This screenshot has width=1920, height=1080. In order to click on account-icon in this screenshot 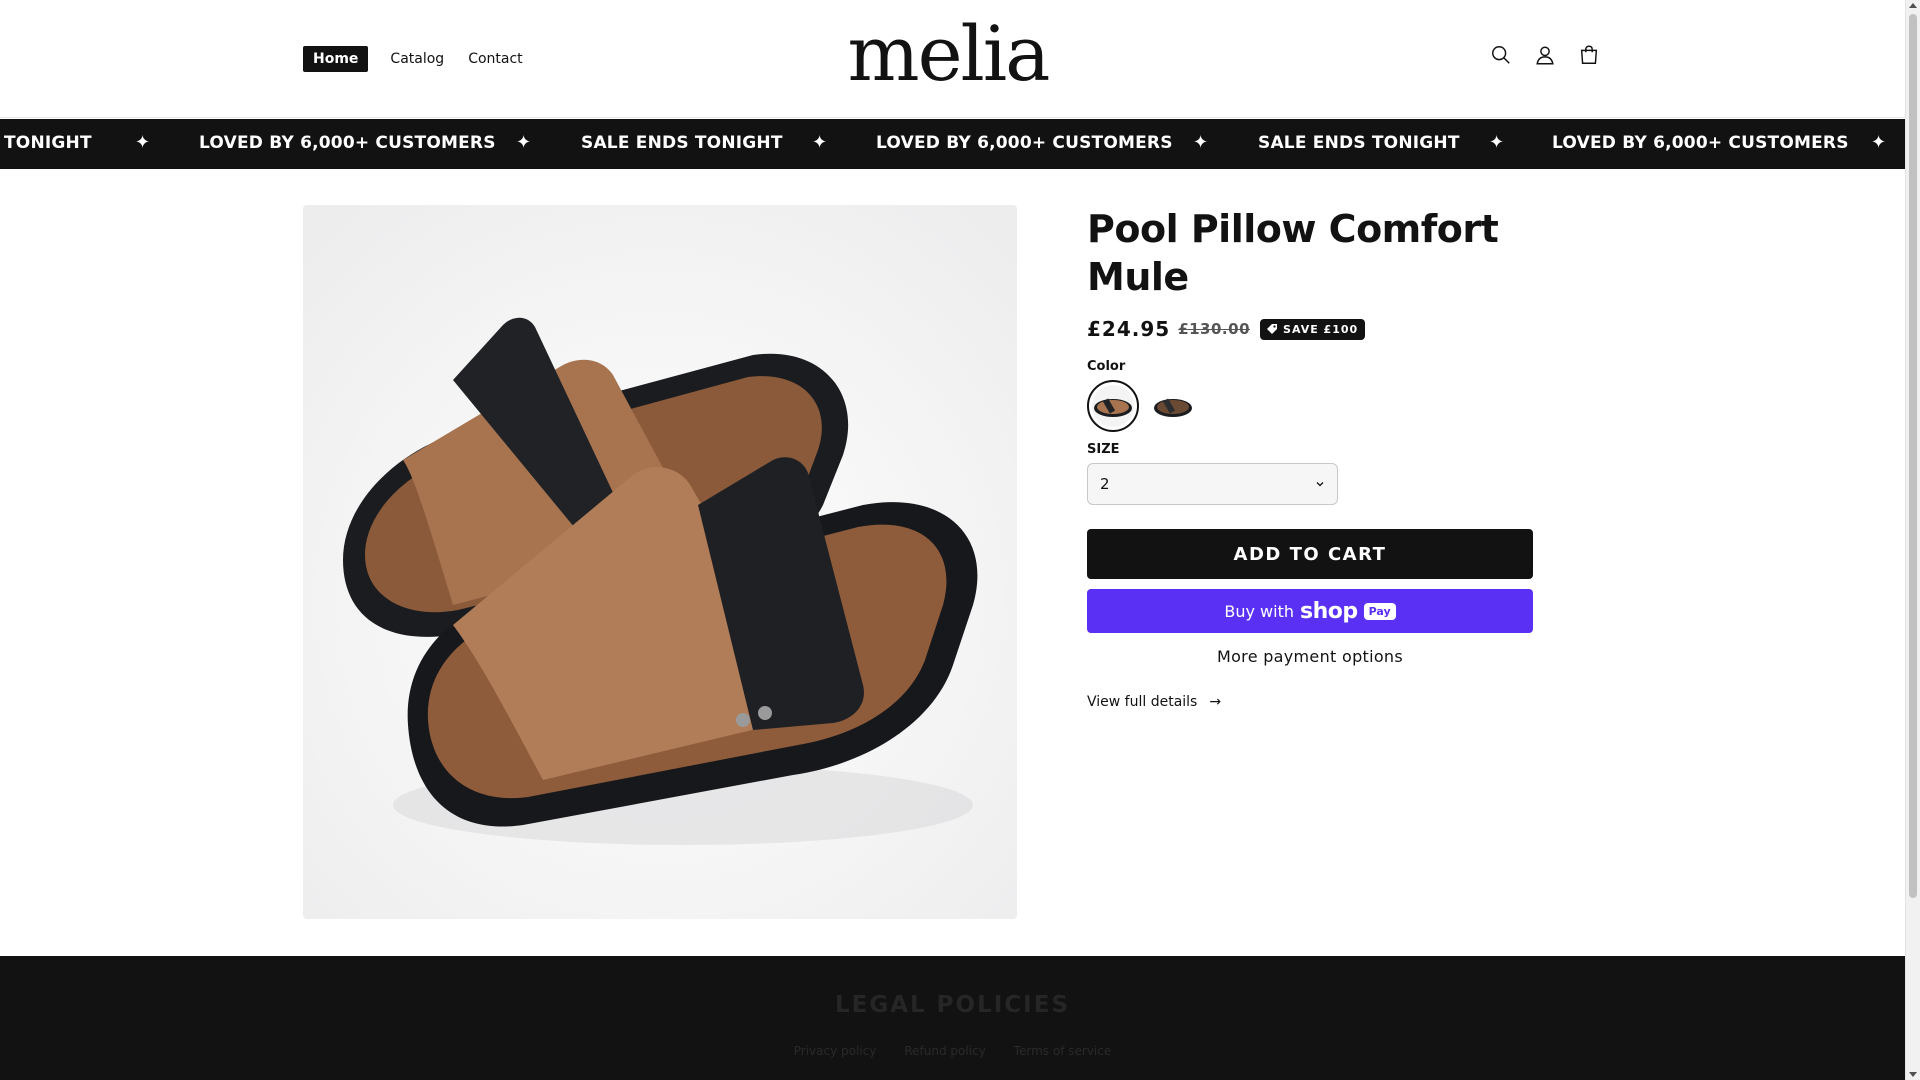, I will do `click(1545, 55)`.